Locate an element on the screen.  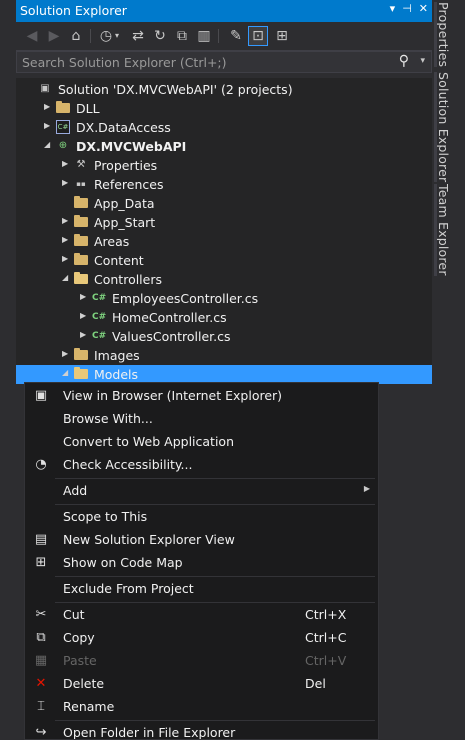
menu-item-show-on-code-map: ⊞ Show on Code Map is located at coordinates (201, 563).